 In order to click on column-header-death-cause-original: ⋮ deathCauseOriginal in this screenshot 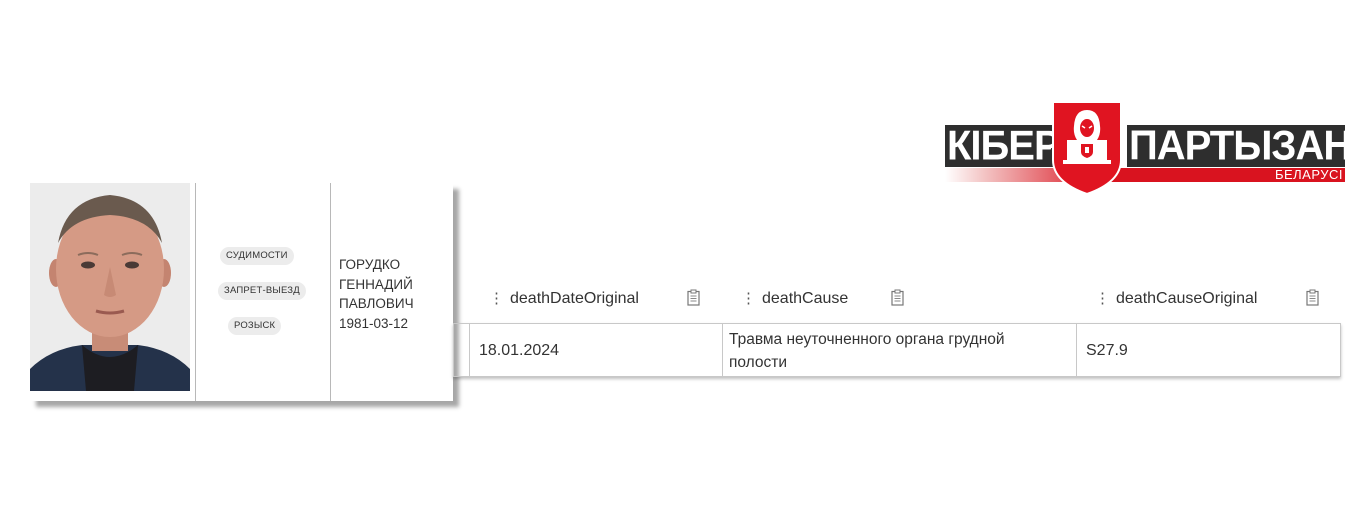, I will do `click(1176, 301)`.